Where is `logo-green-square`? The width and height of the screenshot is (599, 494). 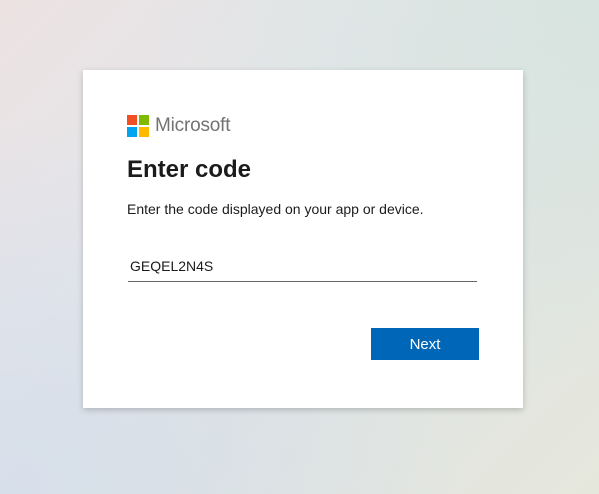 logo-green-square is located at coordinates (144, 120).